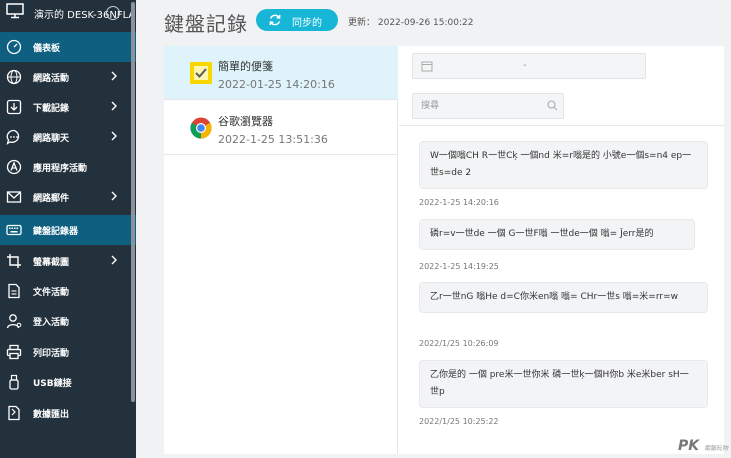 The height and width of the screenshot is (458, 731). I want to click on watermark-logo: PK 電腦玩物, so click(703, 446).